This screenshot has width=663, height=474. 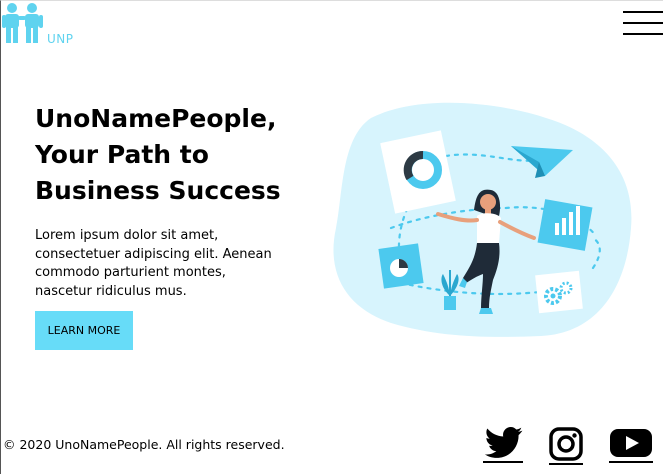 What do you see at coordinates (22, 23) in the screenshot?
I see `people-logo-icon` at bounding box center [22, 23].